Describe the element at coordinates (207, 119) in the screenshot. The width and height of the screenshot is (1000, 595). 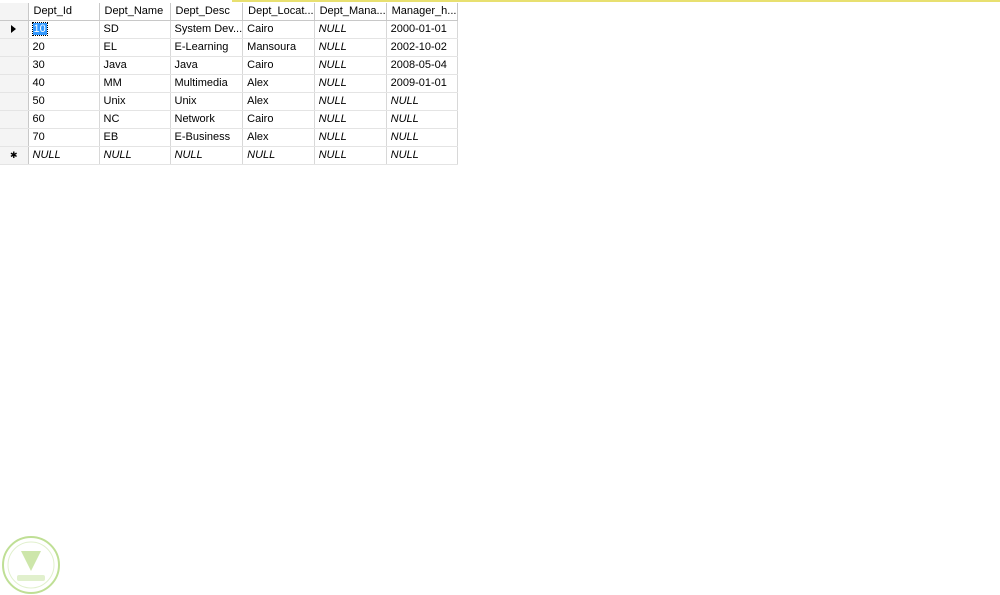
I see `cell: Network` at that location.